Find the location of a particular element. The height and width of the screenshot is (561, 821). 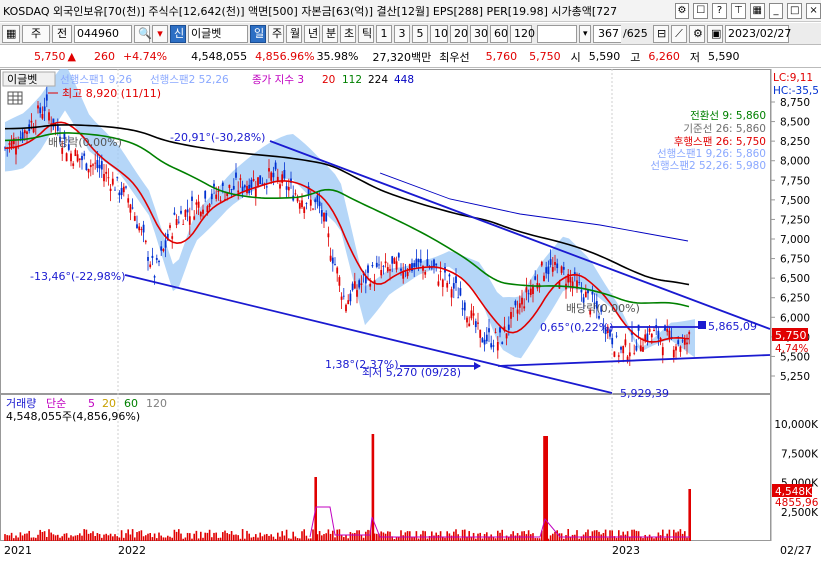

table-toggle-icon is located at coordinates (15, 98).